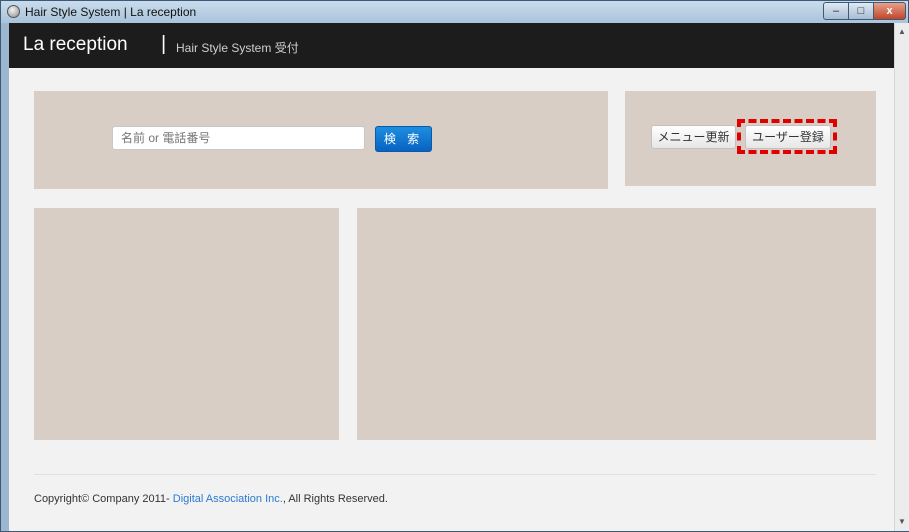 The width and height of the screenshot is (909, 532). What do you see at coordinates (403, 139) in the screenshot?
I see `search-button: 検 索` at bounding box center [403, 139].